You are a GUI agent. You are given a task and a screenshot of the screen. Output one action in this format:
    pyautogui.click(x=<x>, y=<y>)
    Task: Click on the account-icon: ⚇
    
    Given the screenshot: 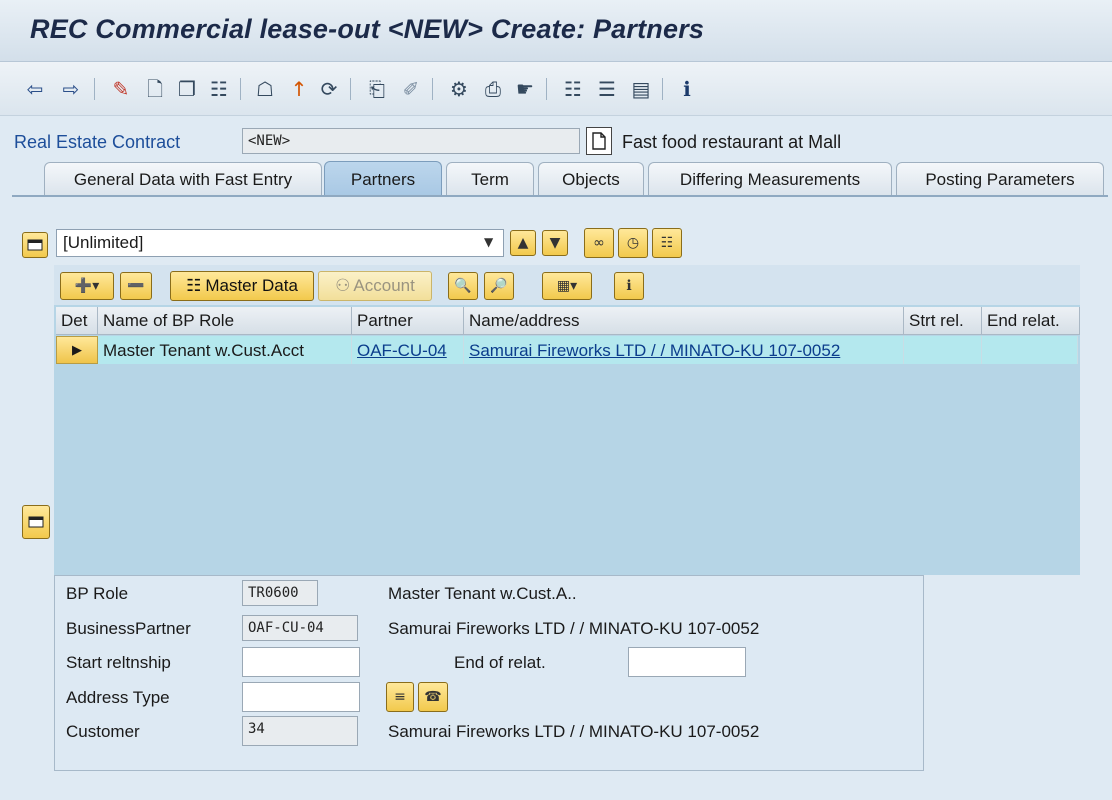 What is the action you would take?
    pyautogui.click(x=343, y=285)
    